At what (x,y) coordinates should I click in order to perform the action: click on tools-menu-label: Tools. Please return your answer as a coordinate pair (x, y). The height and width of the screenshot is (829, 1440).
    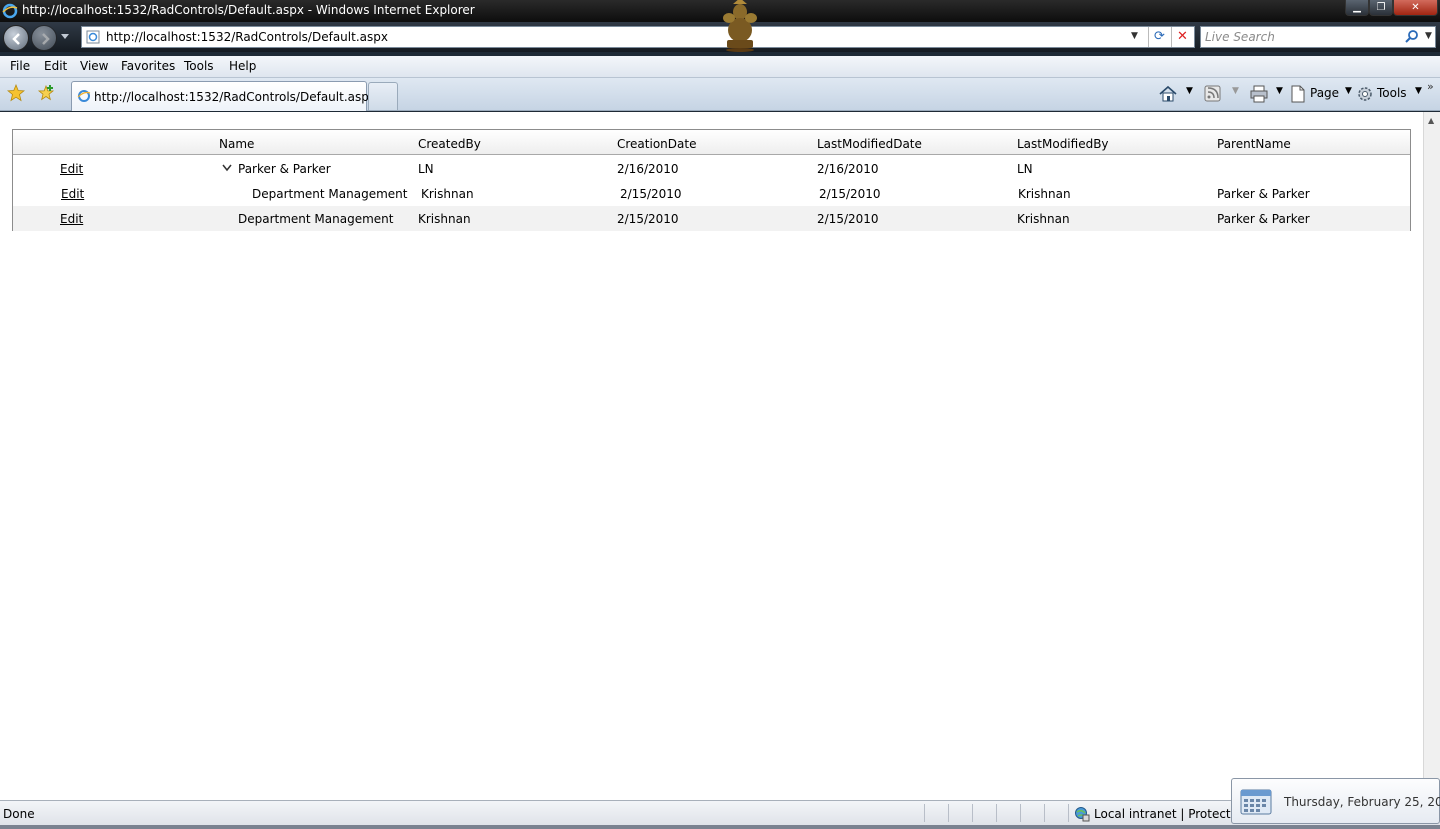
    Looking at the image, I should click on (1392, 93).